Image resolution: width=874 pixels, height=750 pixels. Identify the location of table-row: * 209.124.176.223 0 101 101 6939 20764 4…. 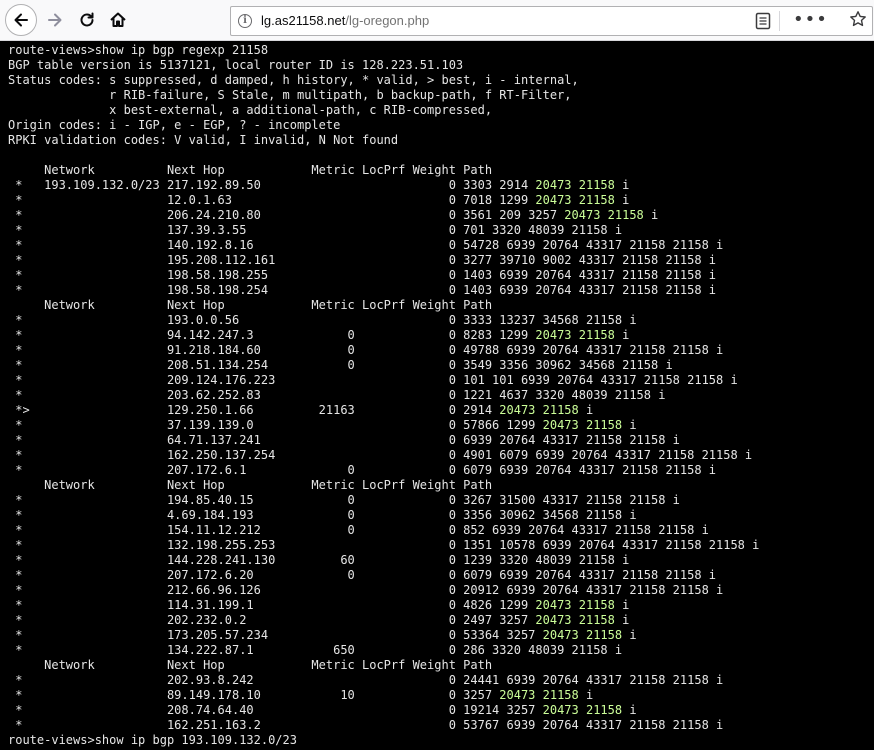
(373, 380).